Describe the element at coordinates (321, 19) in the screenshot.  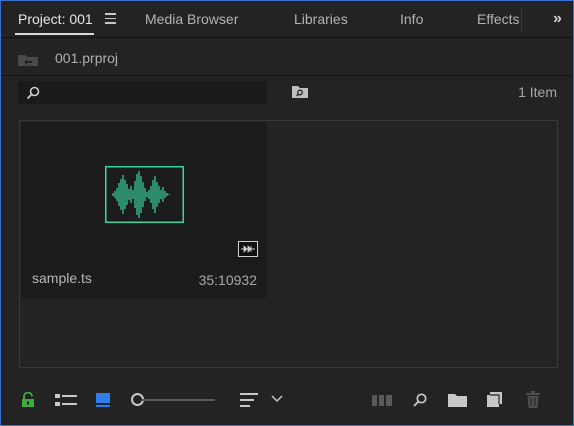
I see `tab-libraries: Libraries` at that location.